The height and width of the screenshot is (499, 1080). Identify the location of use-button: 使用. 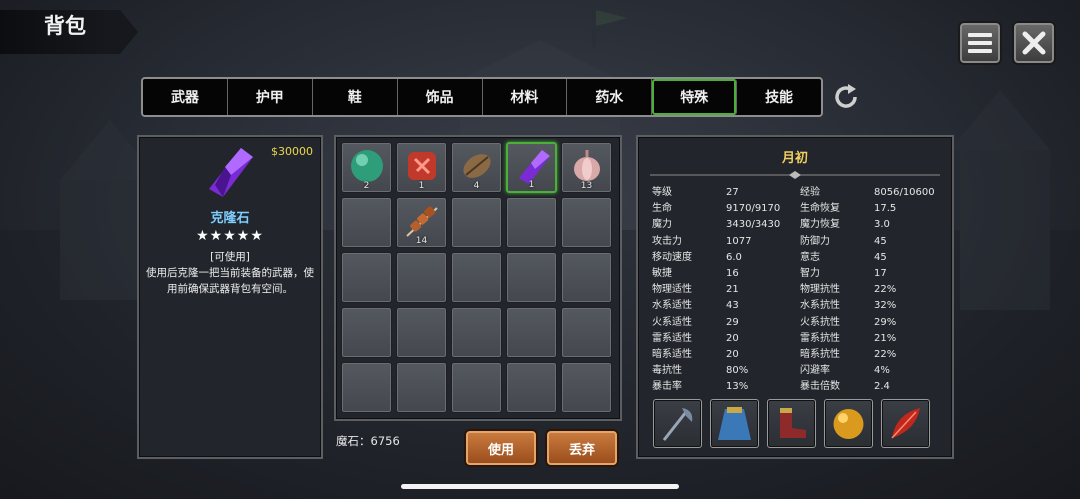
(501, 448).